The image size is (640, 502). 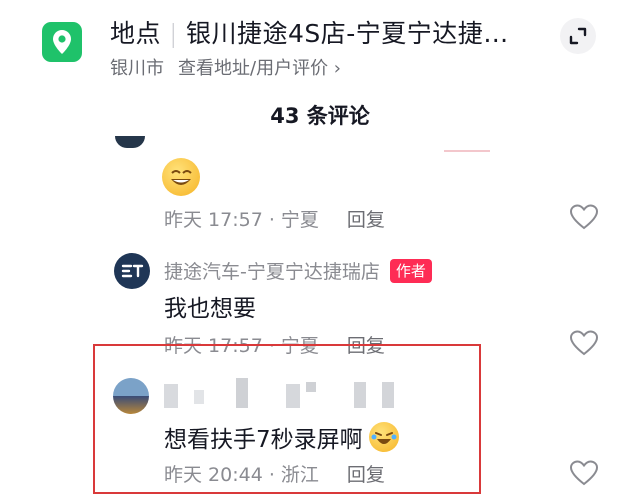 What do you see at coordinates (131, 396) in the screenshot?
I see `user-avatar` at bounding box center [131, 396].